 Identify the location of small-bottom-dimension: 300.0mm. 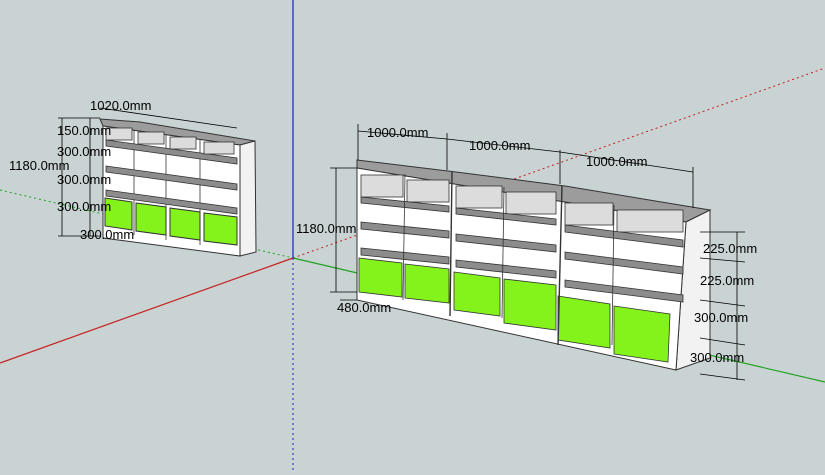
(107, 234).